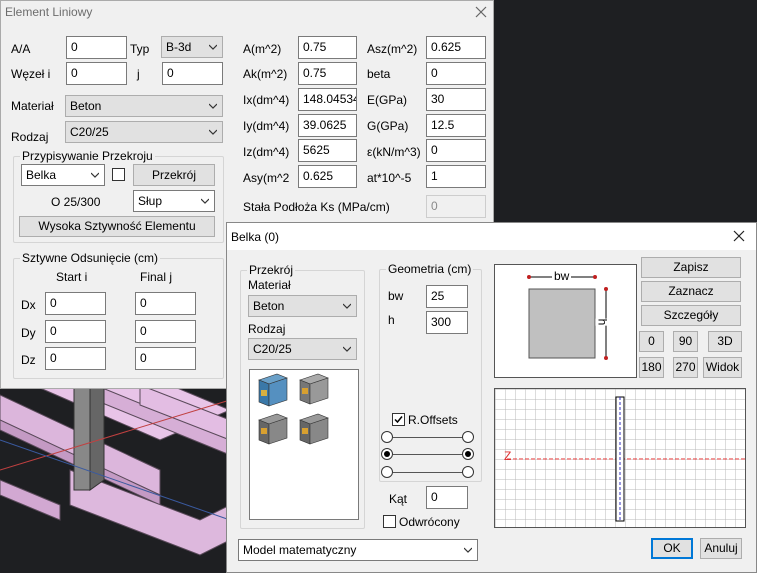 The image size is (757, 573). I want to click on asz-input: 0.625, so click(456, 47).